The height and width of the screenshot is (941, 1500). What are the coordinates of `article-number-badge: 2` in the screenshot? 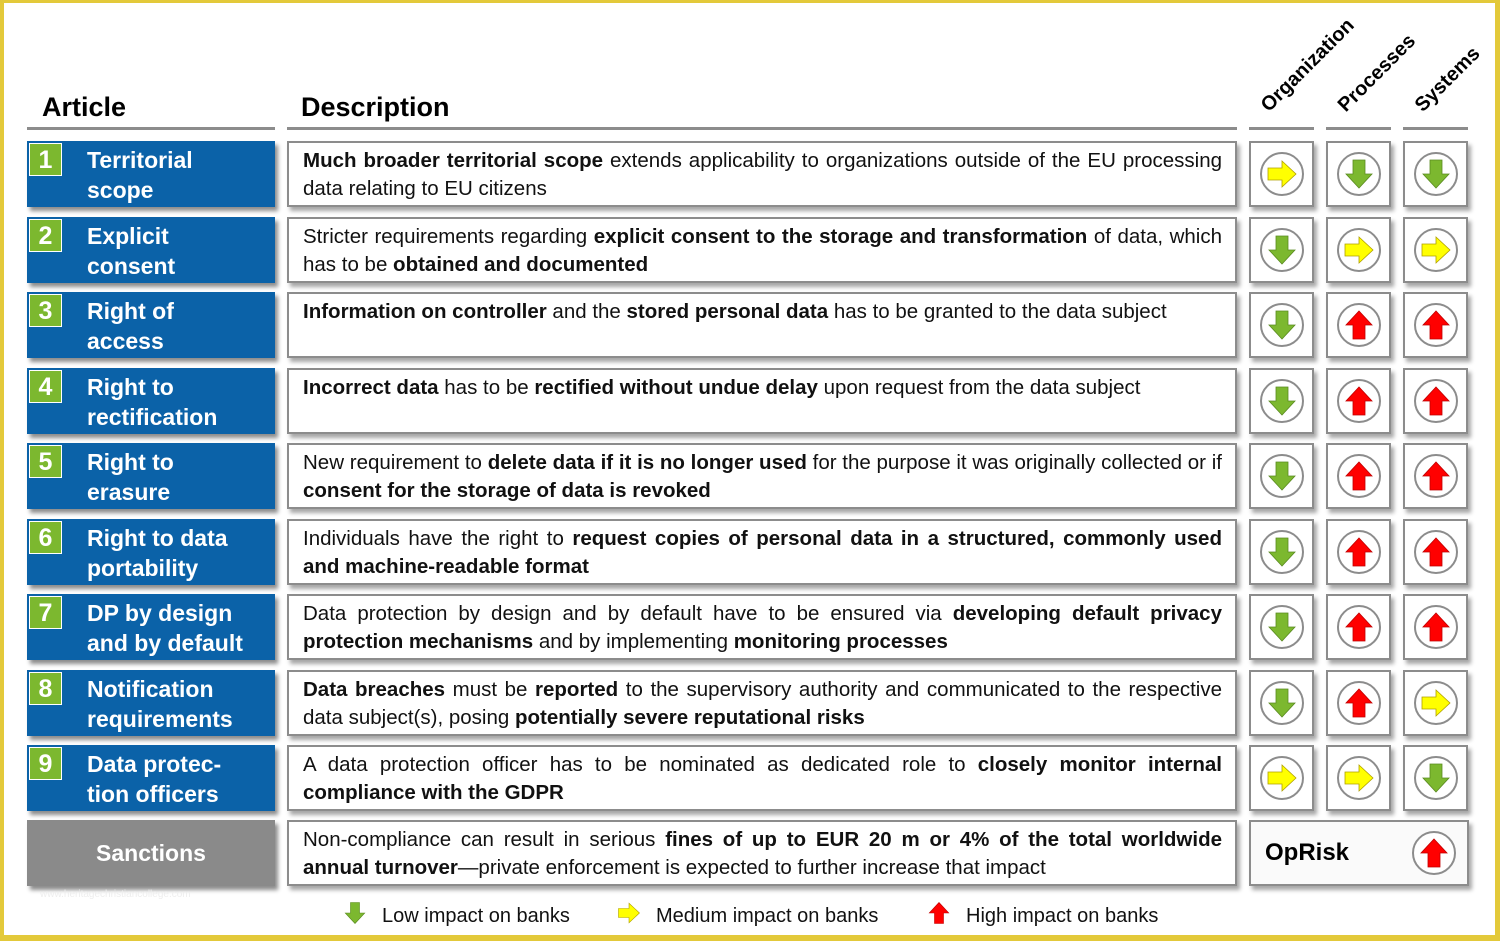 It's located at (45, 235).